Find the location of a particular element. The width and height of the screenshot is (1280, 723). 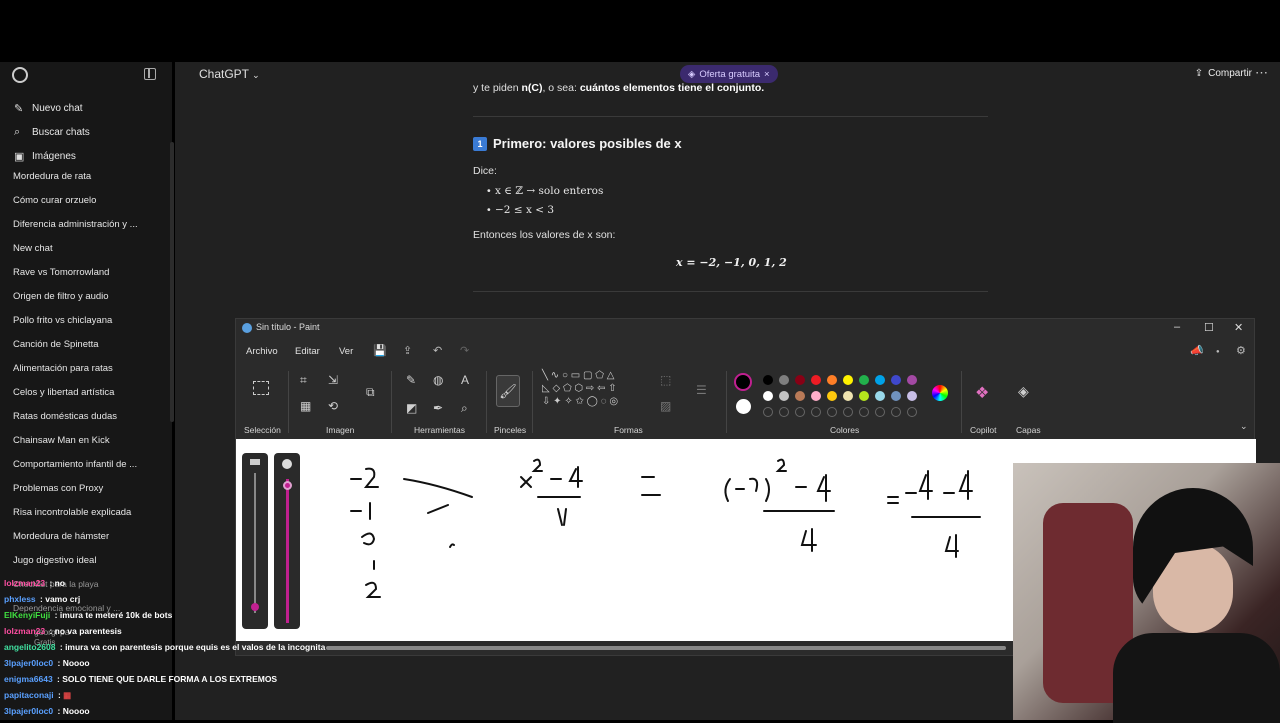

redo-icon: ↷ is located at coordinates (464, 350).